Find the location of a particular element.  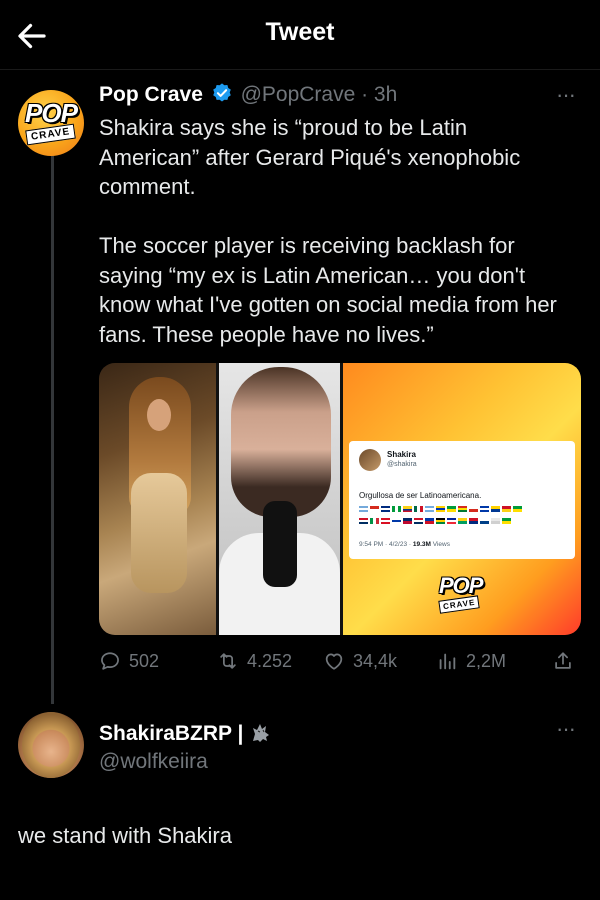

share-button is located at coordinates (567, 661).